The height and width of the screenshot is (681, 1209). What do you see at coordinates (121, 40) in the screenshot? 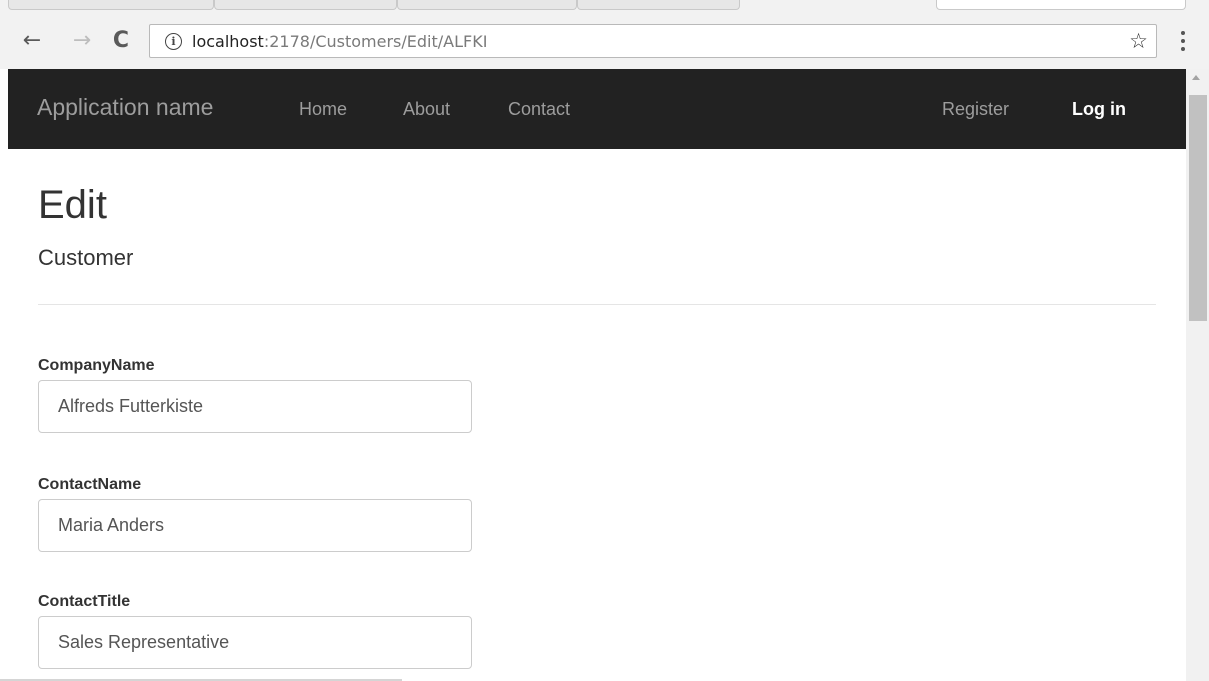
I see `reload-icon: C` at bounding box center [121, 40].